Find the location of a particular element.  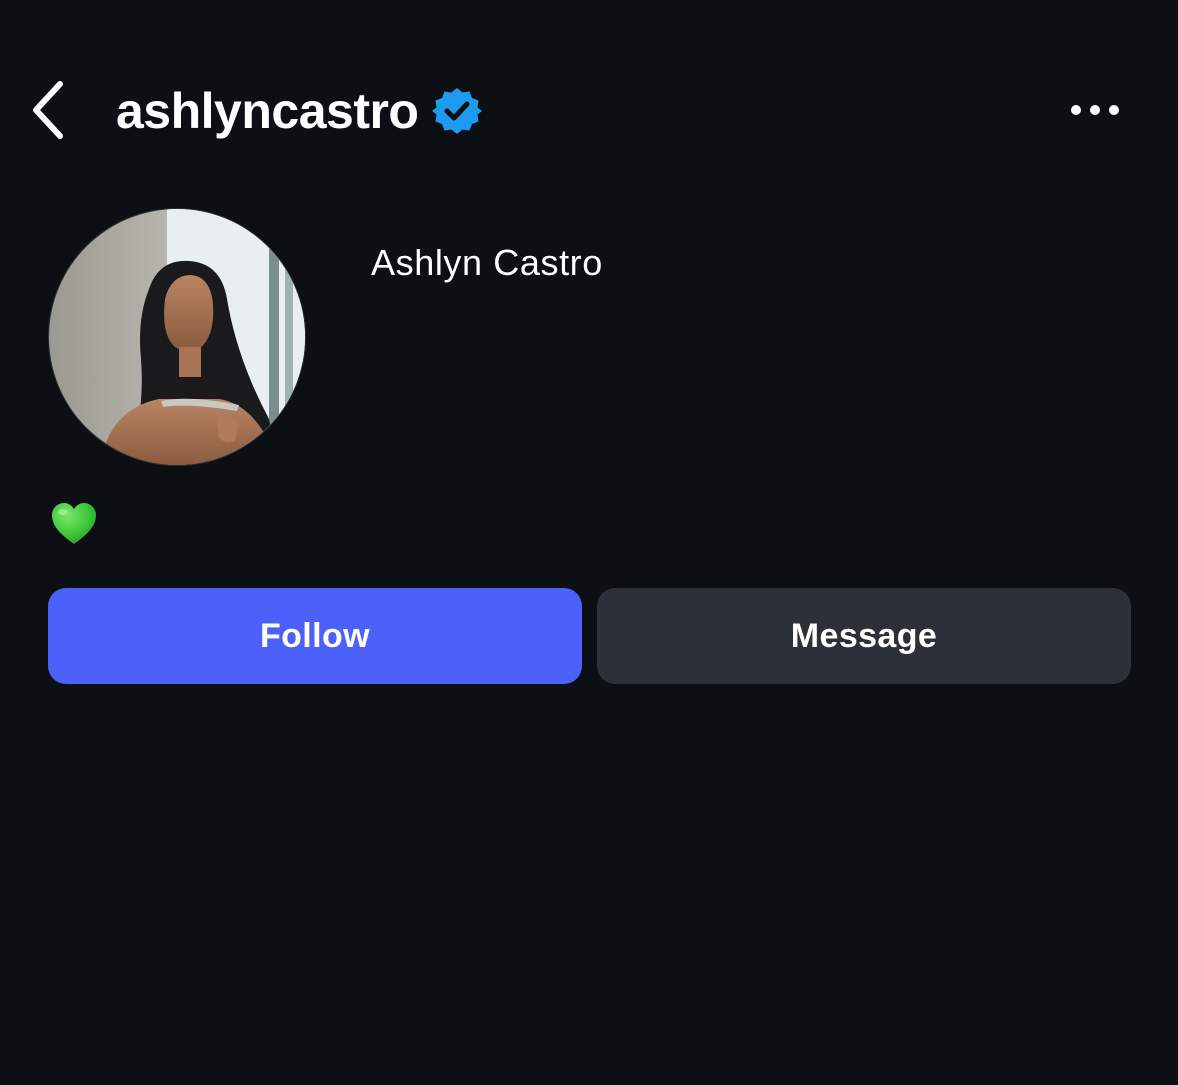

back-button is located at coordinates (48, 110).